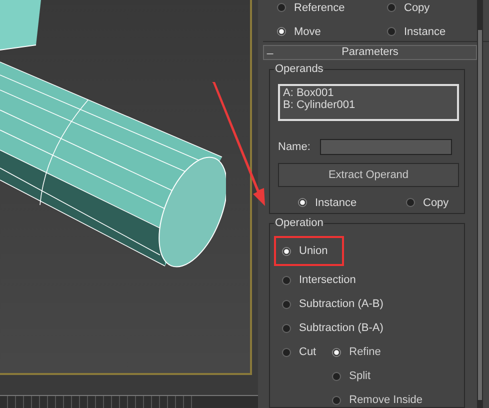 This screenshot has width=489, height=408. Describe the element at coordinates (377, 352) in the screenshot. I see `radio-option: Refine` at that location.